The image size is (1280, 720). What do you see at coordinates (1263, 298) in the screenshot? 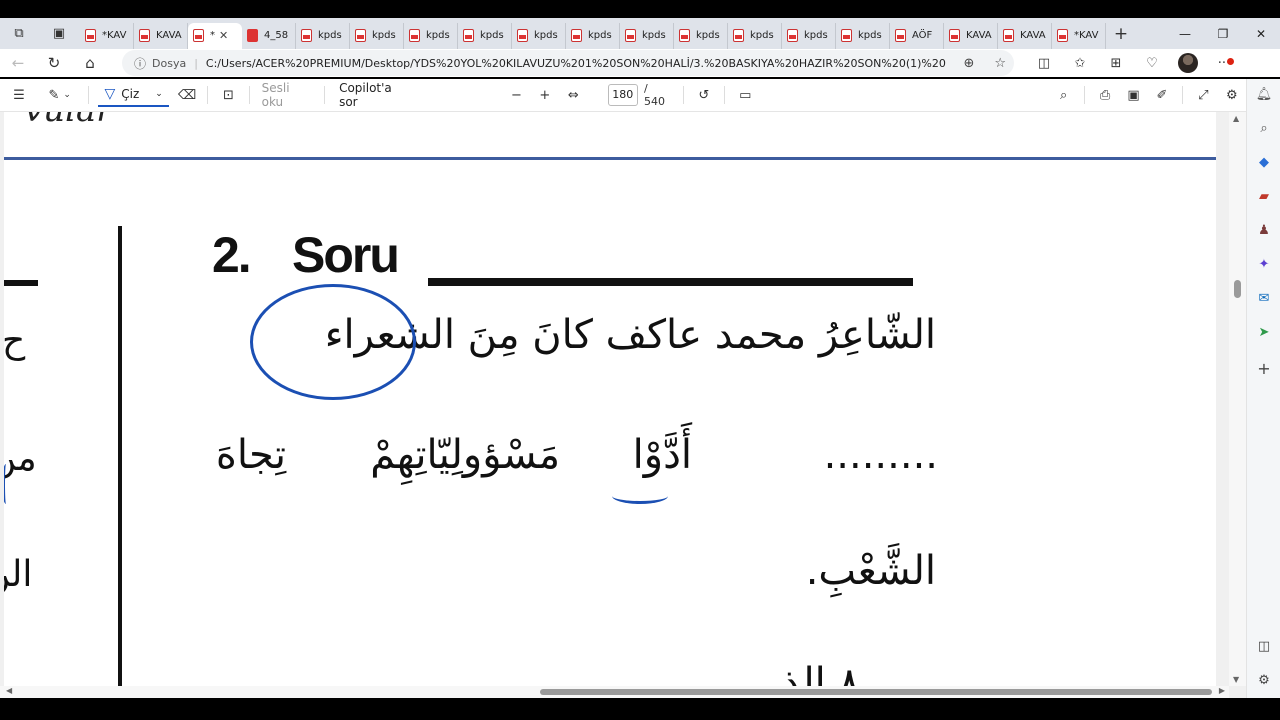
I see `outlook-icon: ✉` at bounding box center [1263, 298].